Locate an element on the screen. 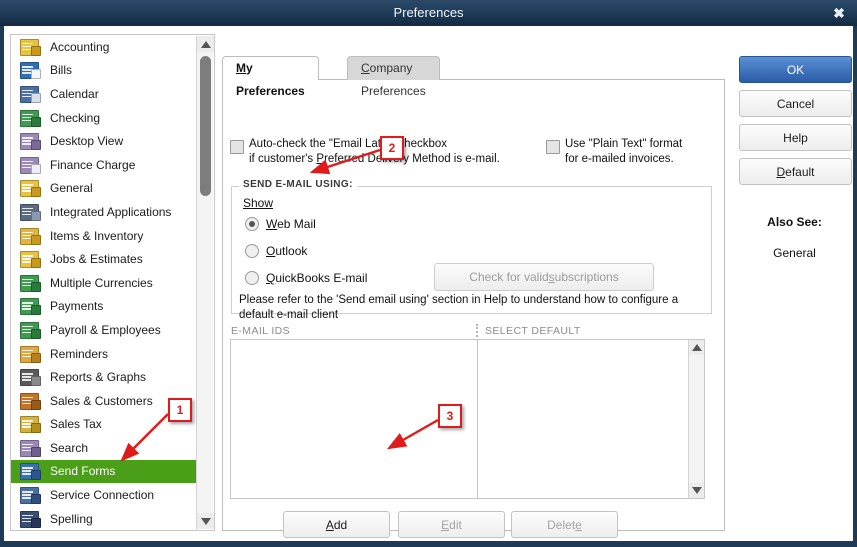  sidebar-item-label: Reports & Graphs is located at coordinates (98, 377).